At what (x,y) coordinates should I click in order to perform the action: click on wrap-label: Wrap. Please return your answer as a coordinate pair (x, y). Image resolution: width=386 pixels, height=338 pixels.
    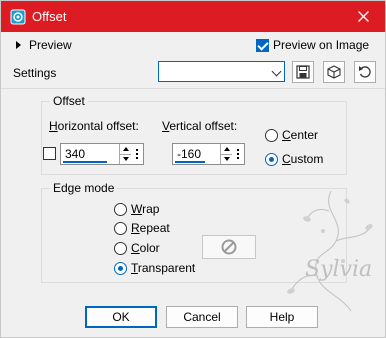
    Looking at the image, I should click on (145, 209).